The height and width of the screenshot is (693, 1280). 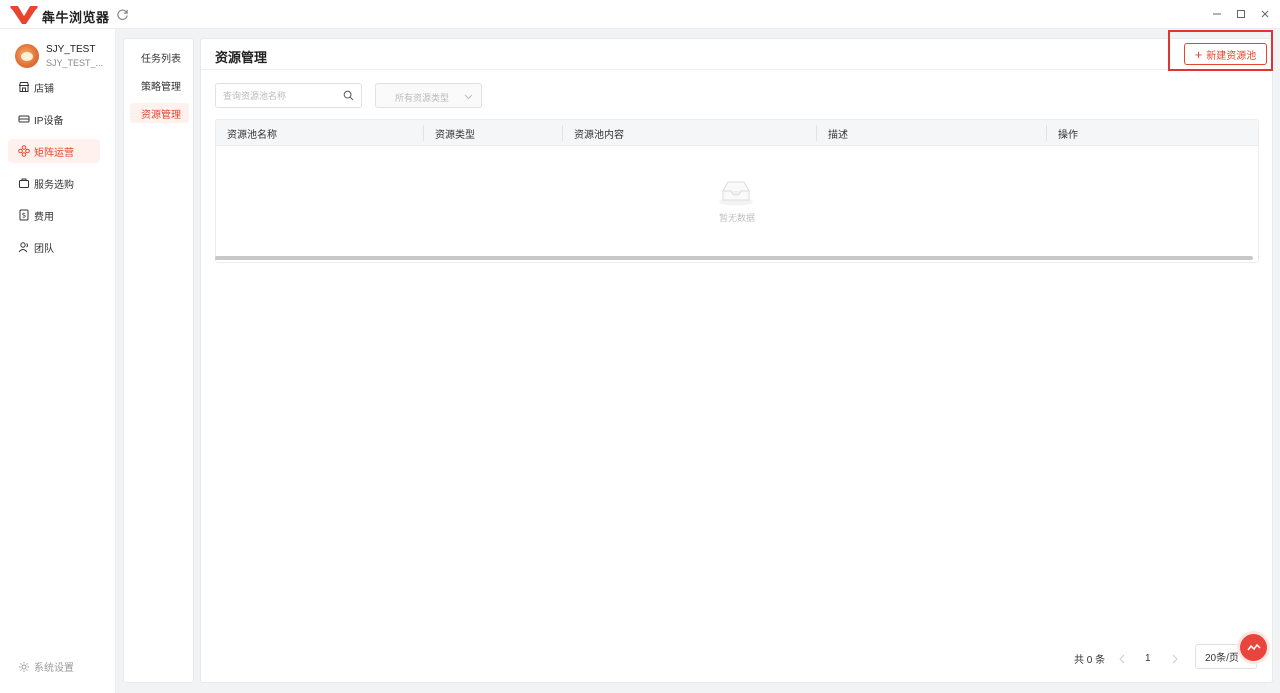 I want to click on sidebar-item-matrix: 矩阵运营, so click(x=54, y=151).